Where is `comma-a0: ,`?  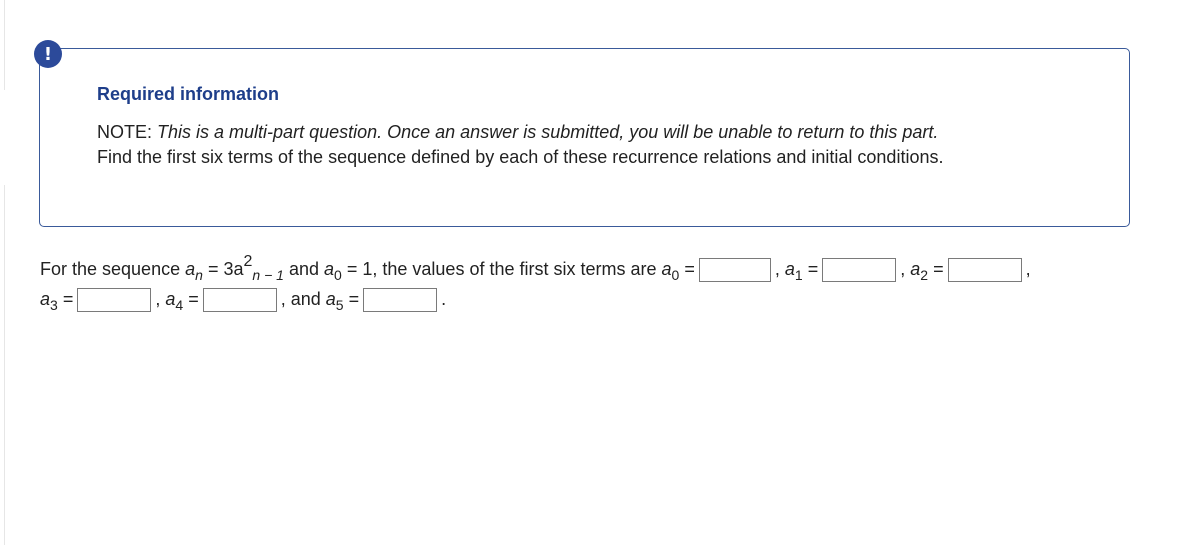
comma-a0: , is located at coordinates (777, 268).